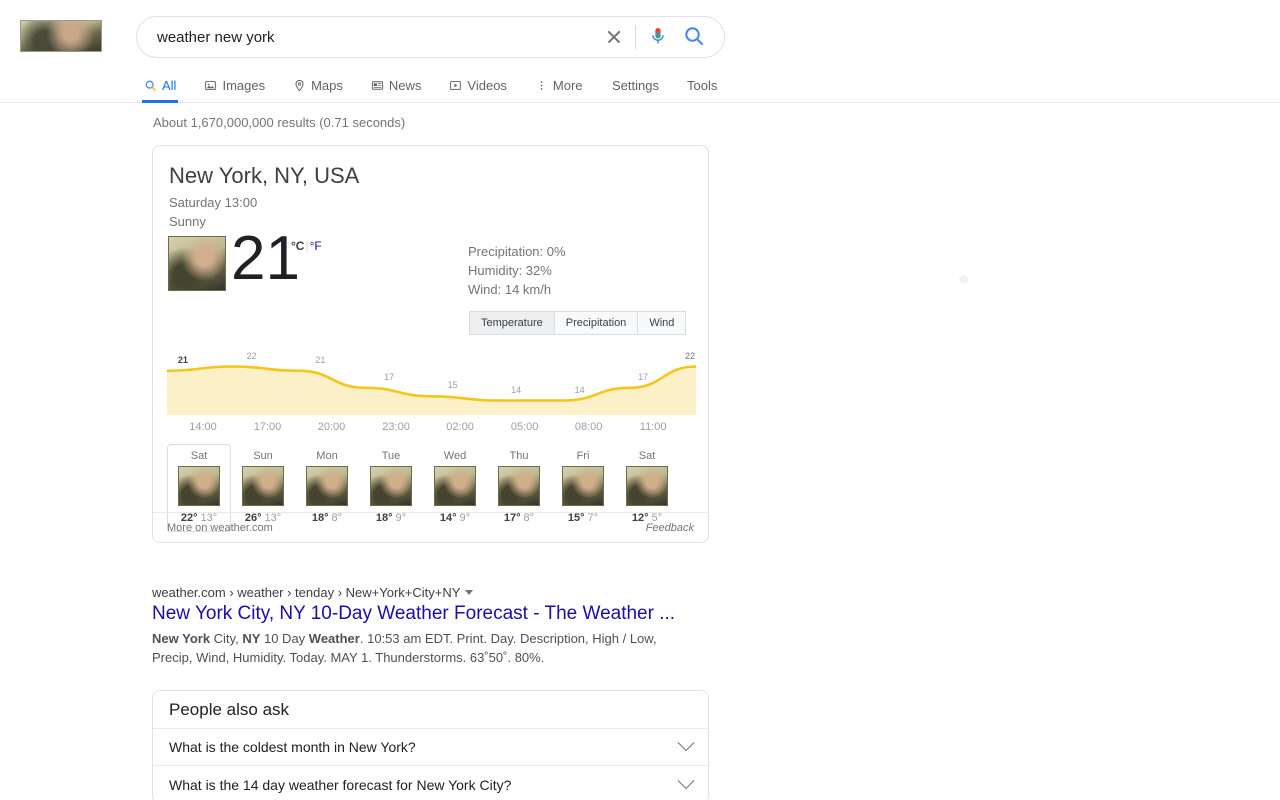  Describe the element at coordinates (487, 85) in the screenshot. I see `tab-label: Videos` at that location.